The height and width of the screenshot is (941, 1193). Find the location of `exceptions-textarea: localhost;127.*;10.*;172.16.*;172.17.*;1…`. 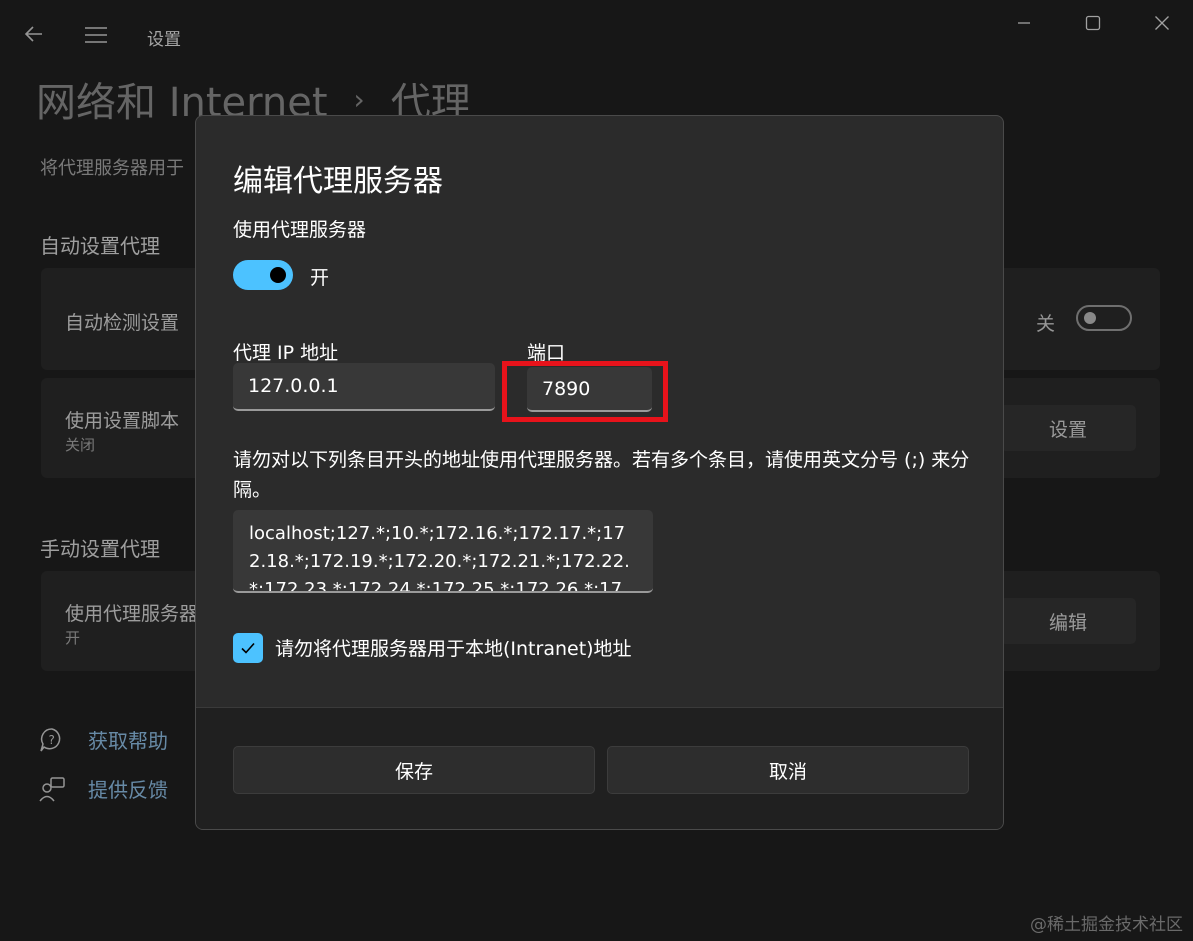

exceptions-textarea: localhost;127.*;10.*;172.16.*;172.17.*;1… is located at coordinates (443, 551).